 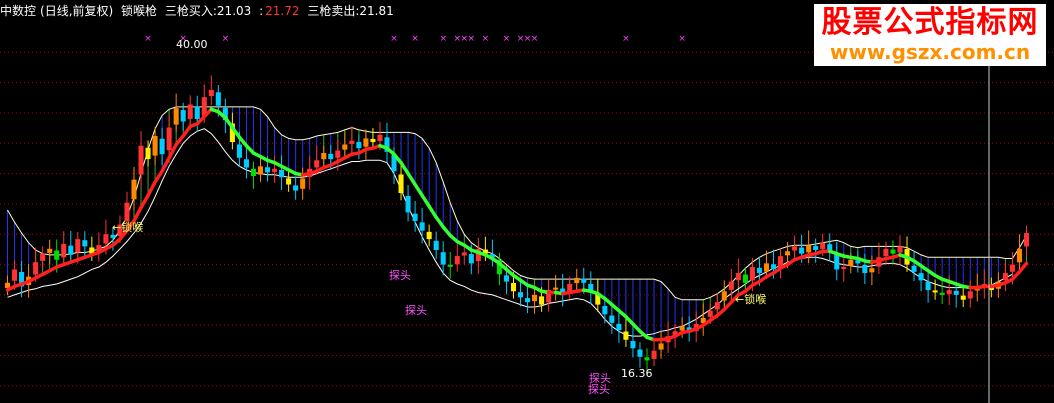 I want to click on buy-label: 三枪买入:, so click(x=190, y=11).